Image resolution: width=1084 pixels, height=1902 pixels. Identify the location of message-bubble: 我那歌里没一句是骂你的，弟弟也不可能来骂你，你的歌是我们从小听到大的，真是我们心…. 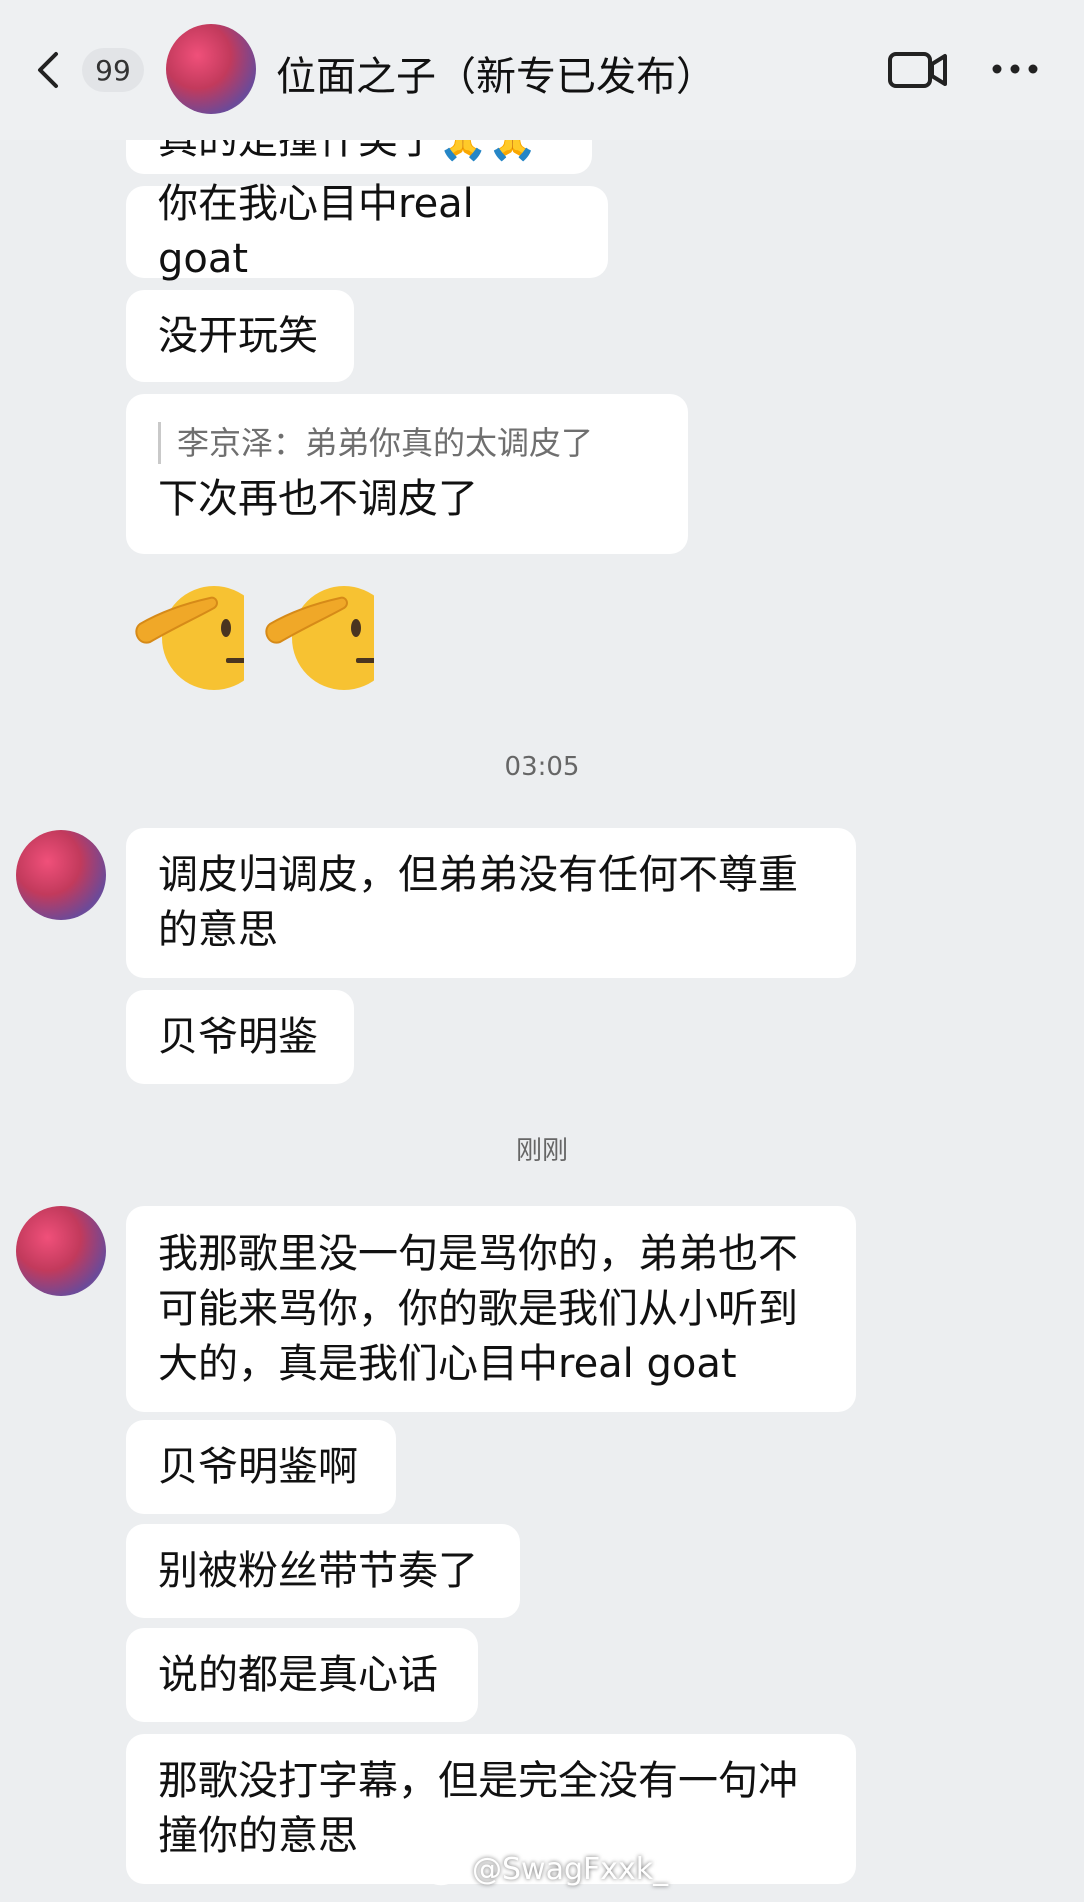
(491, 1309).